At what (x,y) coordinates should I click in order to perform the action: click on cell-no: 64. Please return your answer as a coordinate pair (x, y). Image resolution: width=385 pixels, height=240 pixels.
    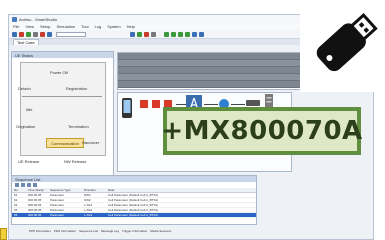
    Looking at the image, I should click on (16, 210).